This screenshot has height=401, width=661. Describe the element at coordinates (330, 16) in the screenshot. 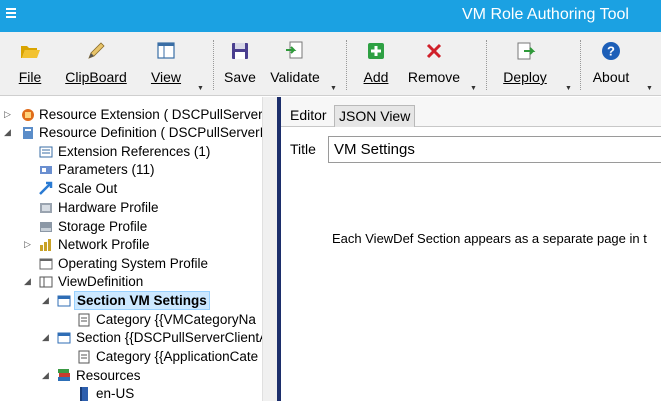

I see `title-bar: VM Role Authoring Tool` at that location.